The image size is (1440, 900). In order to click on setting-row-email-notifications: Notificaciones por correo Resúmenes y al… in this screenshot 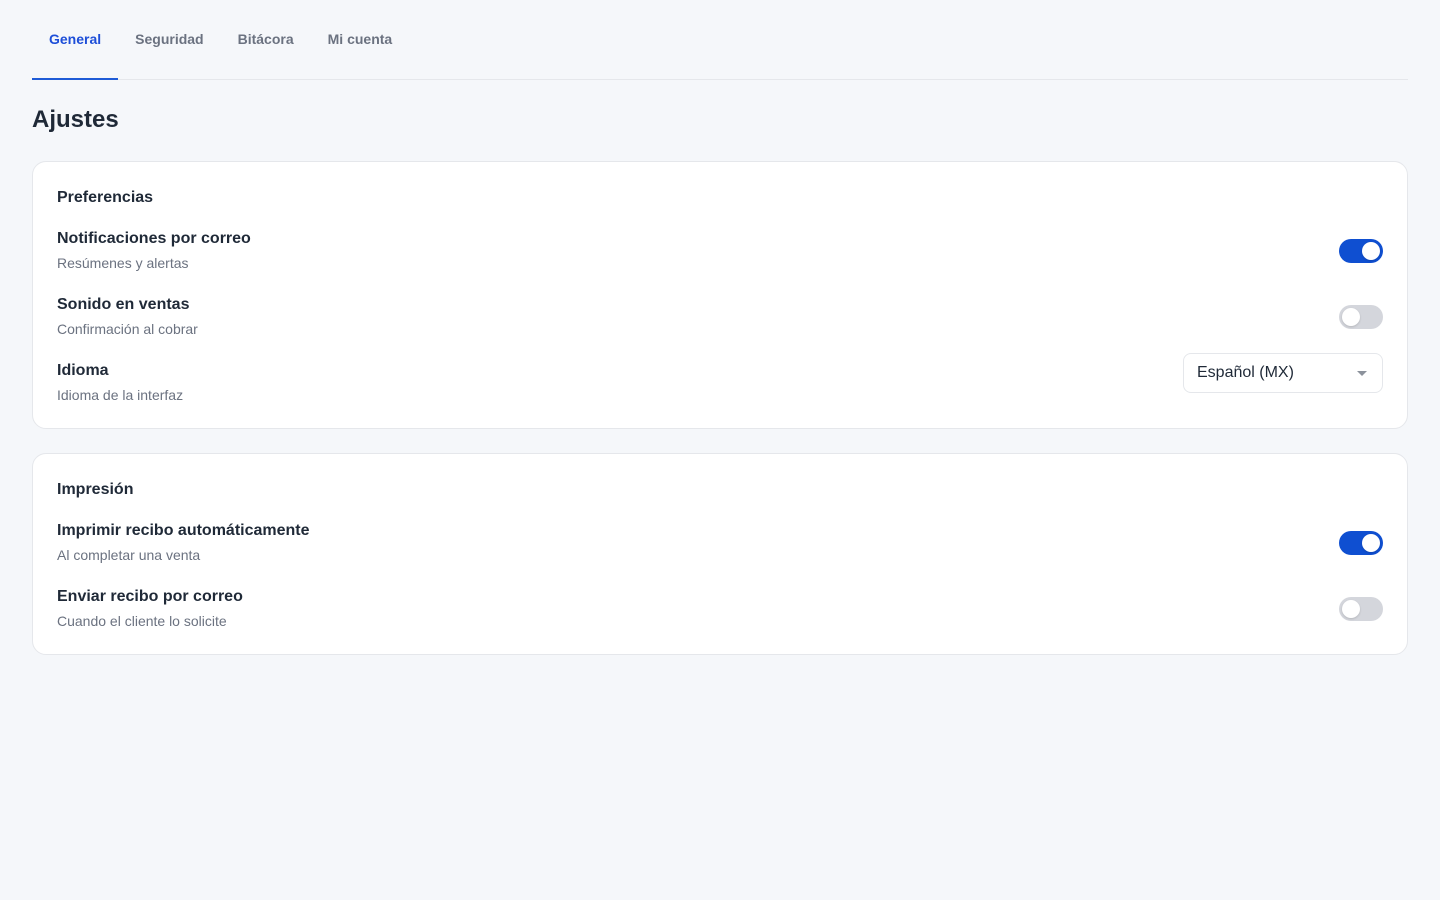, I will do `click(720, 252)`.